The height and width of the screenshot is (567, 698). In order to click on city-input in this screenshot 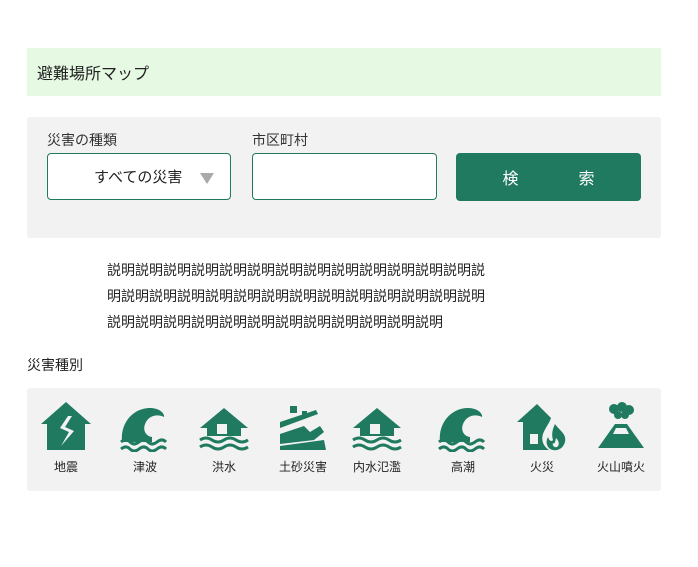, I will do `click(344, 176)`.